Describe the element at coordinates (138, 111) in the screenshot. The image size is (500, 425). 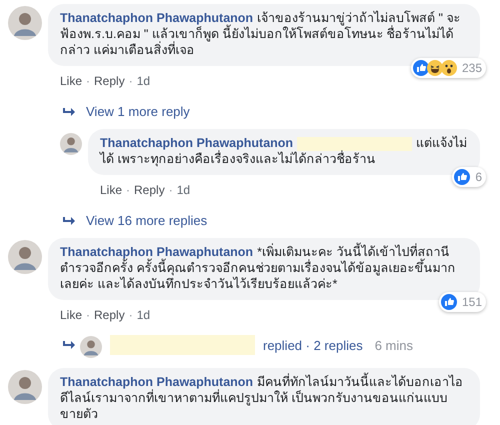
I see `view-replies-link: View 1 more reply` at that location.